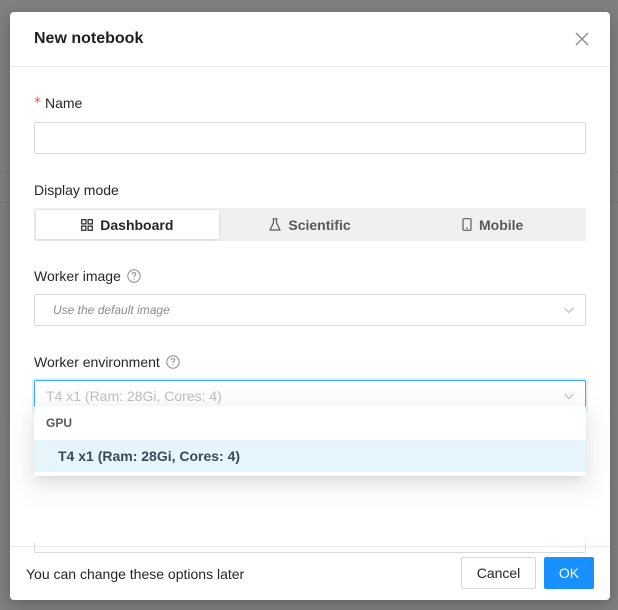 The width and height of the screenshot is (618, 610). Describe the element at coordinates (310, 456) in the screenshot. I see `dropdown-option: T4 x1 (Ram: 28Gi, Cores: 4)` at that location.